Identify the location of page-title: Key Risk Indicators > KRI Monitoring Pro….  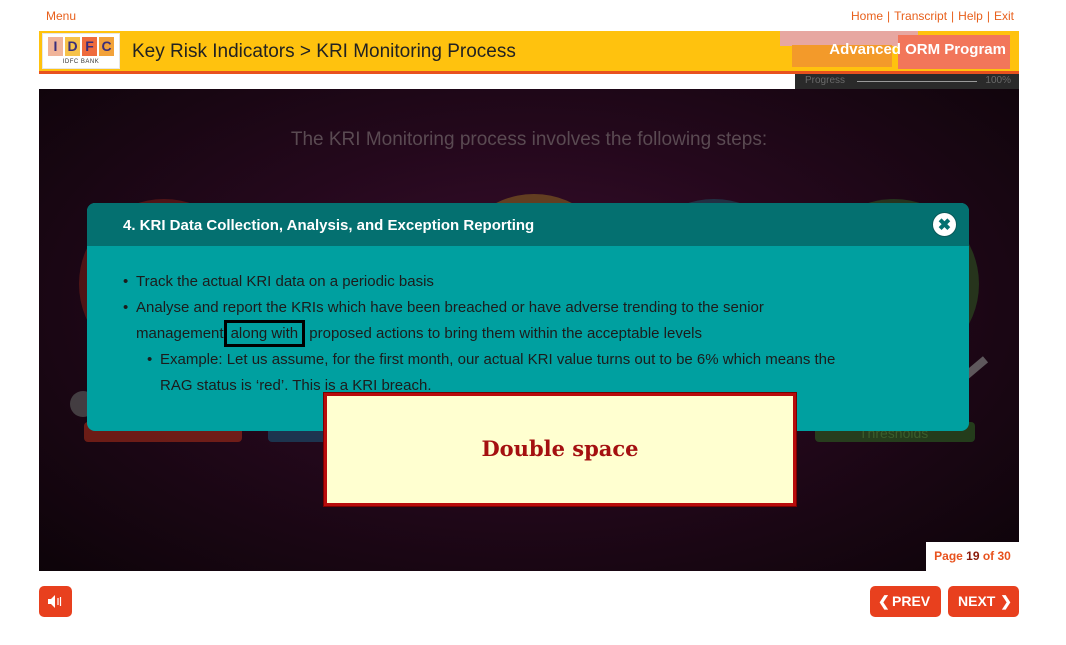
(324, 51).